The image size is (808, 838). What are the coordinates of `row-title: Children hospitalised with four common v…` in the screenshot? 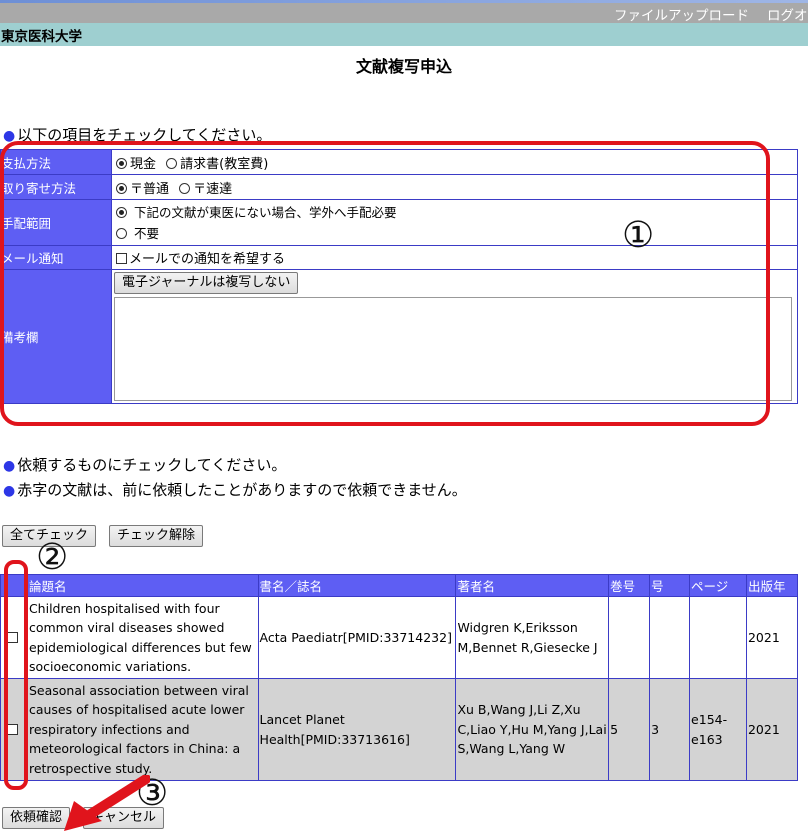 It's located at (142, 637).